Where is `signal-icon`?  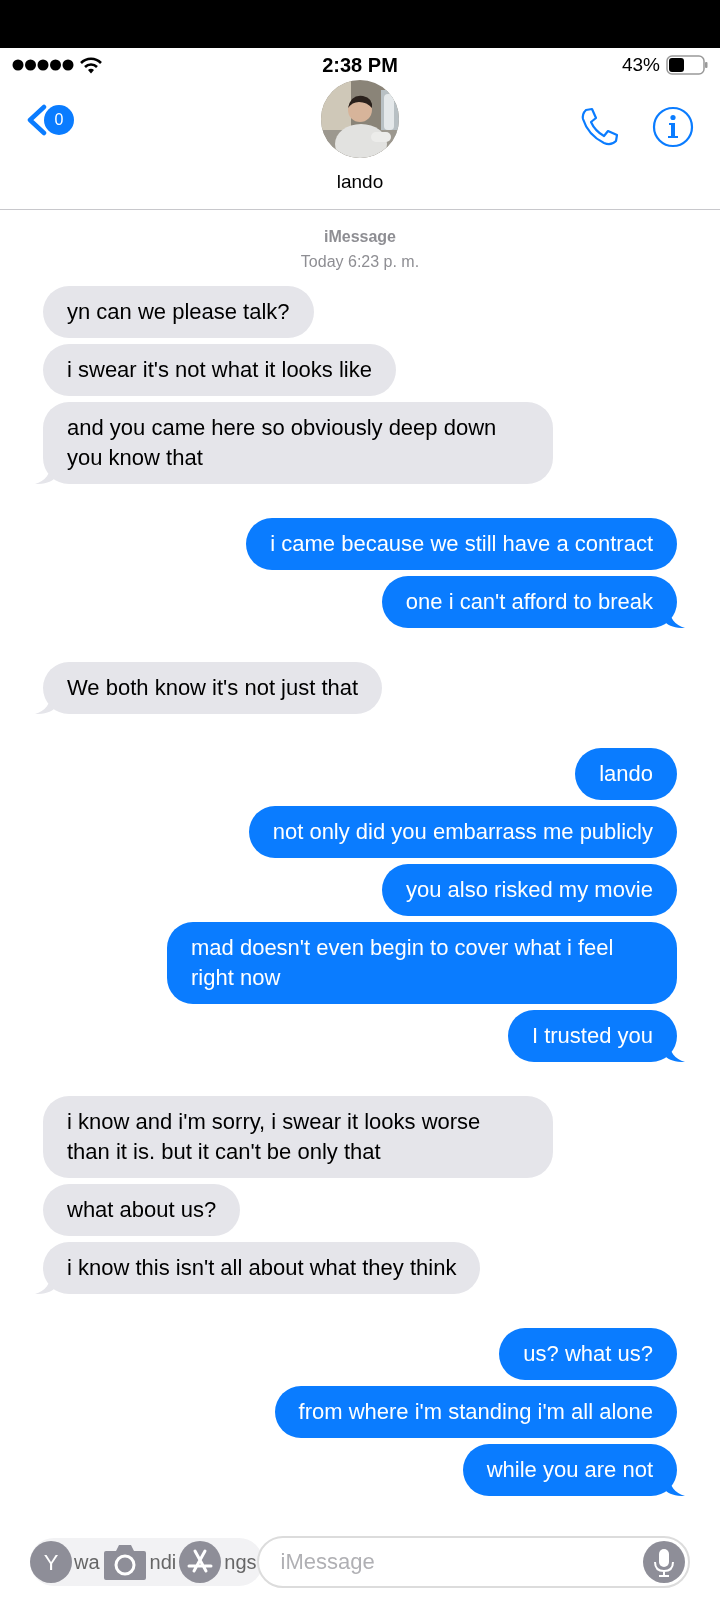
signal-icon is located at coordinates (43, 65).